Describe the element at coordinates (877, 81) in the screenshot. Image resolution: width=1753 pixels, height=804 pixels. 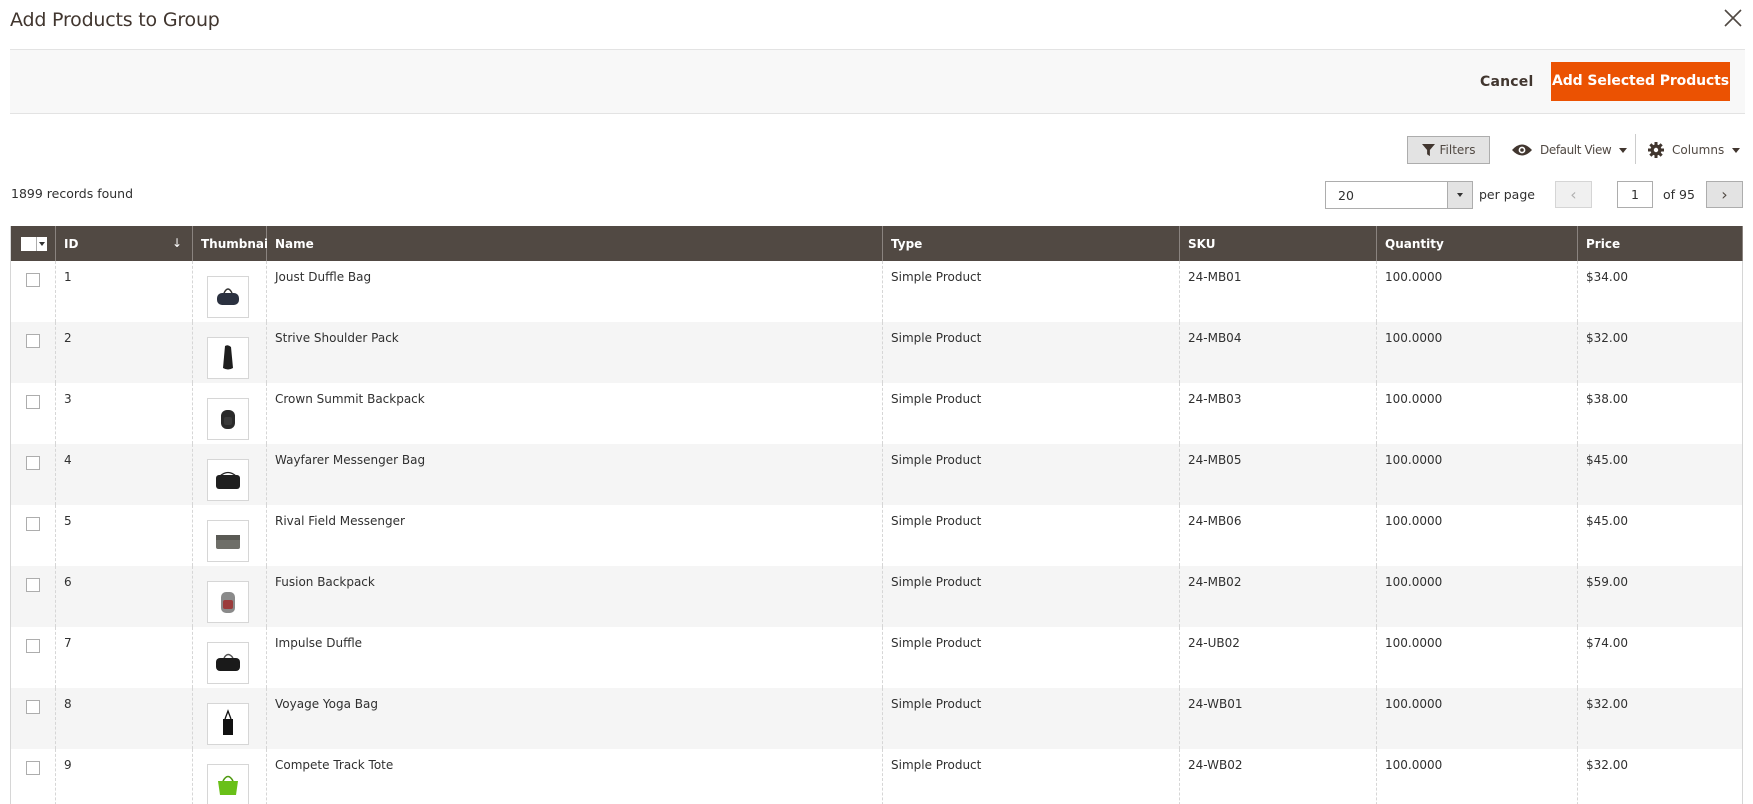
I see `modal-actions-bar: Cancel Add Selected Products` at that location.